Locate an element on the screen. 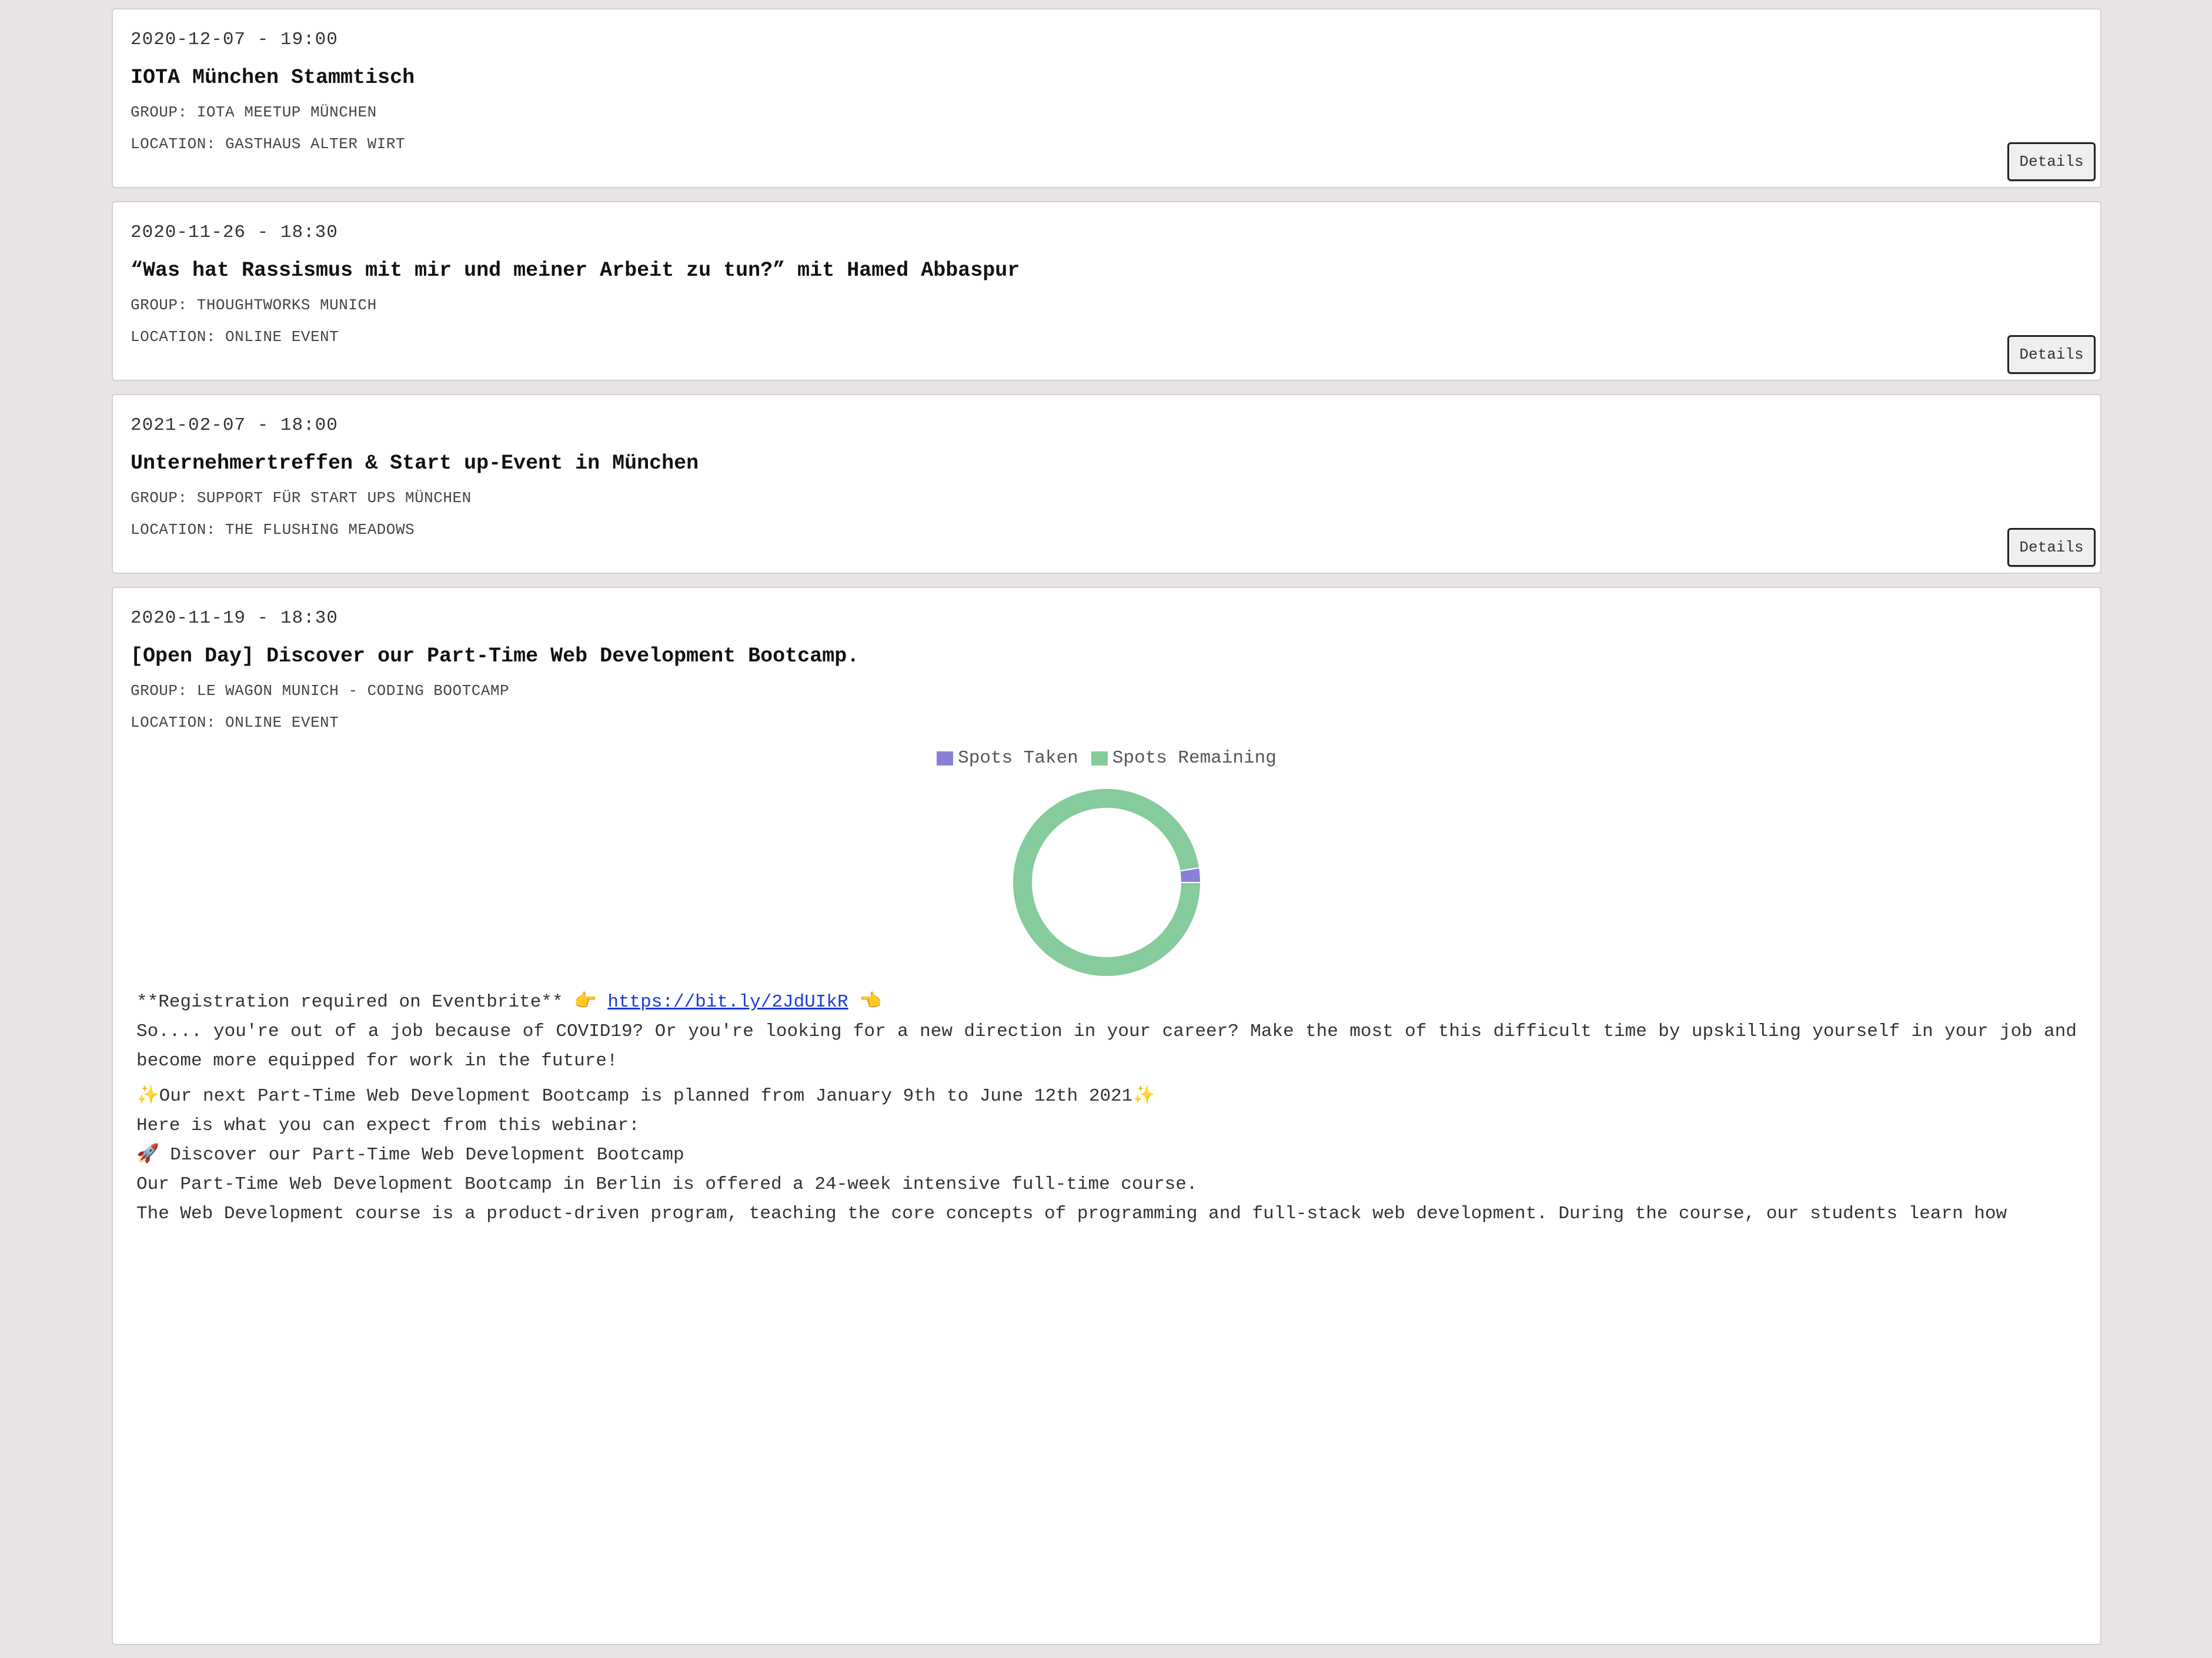 This screenshot has height=1658, width=2212. event-group: GROUP: THOUGHTWORKS MUNICH is located at coordinates (254, 305).